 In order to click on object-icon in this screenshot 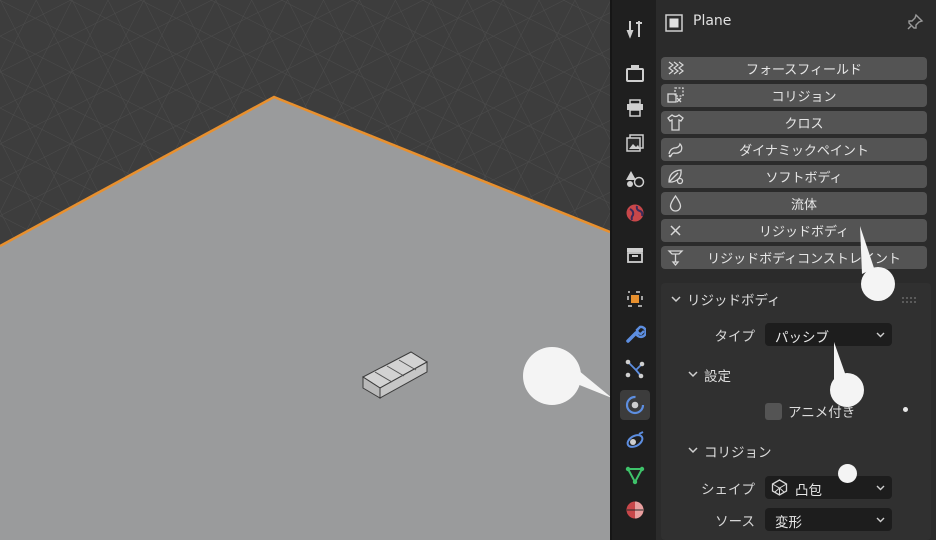, I will do `click(635, 299)`.